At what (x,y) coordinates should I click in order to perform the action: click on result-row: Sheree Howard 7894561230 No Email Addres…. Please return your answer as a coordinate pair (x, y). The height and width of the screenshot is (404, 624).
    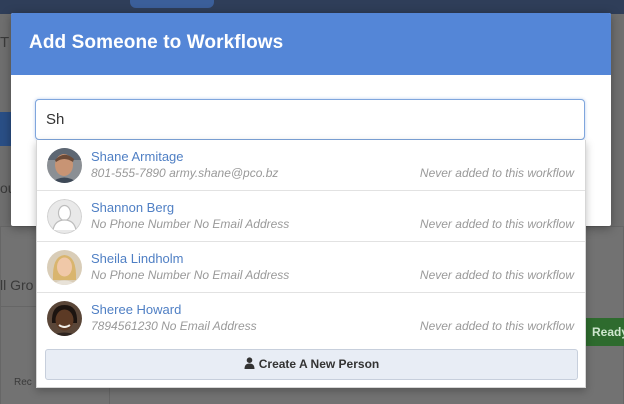
    Looking at the image, I should click on (311, 318).